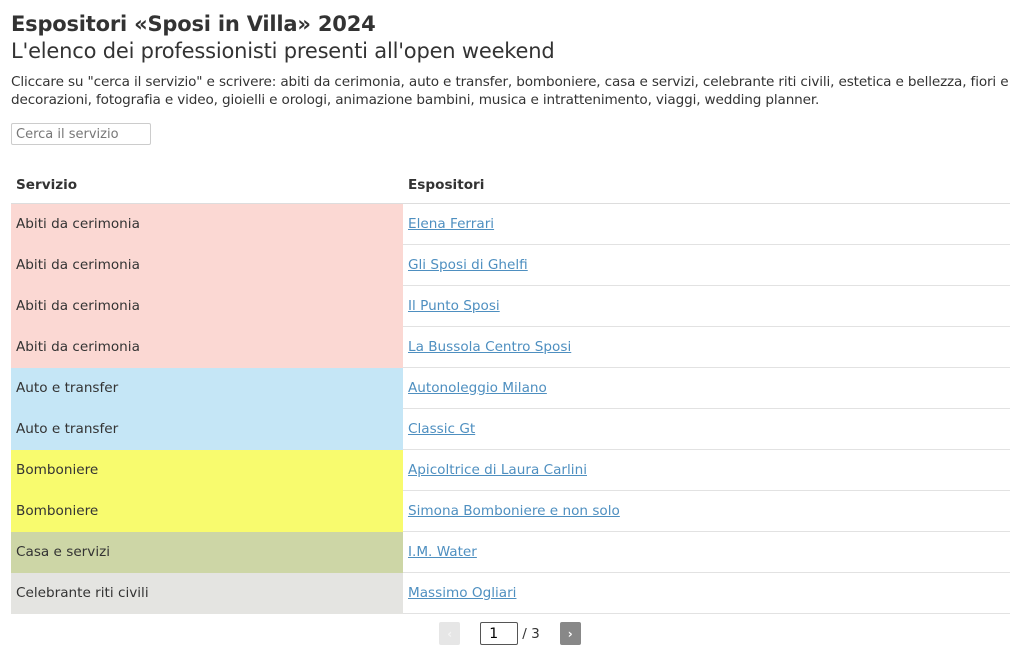  What do you see at coordinates (489, 347) in the screenshot?
I see `exhibitor-link: La Bussola Centro Sposi` at bounding box center [489, 347].